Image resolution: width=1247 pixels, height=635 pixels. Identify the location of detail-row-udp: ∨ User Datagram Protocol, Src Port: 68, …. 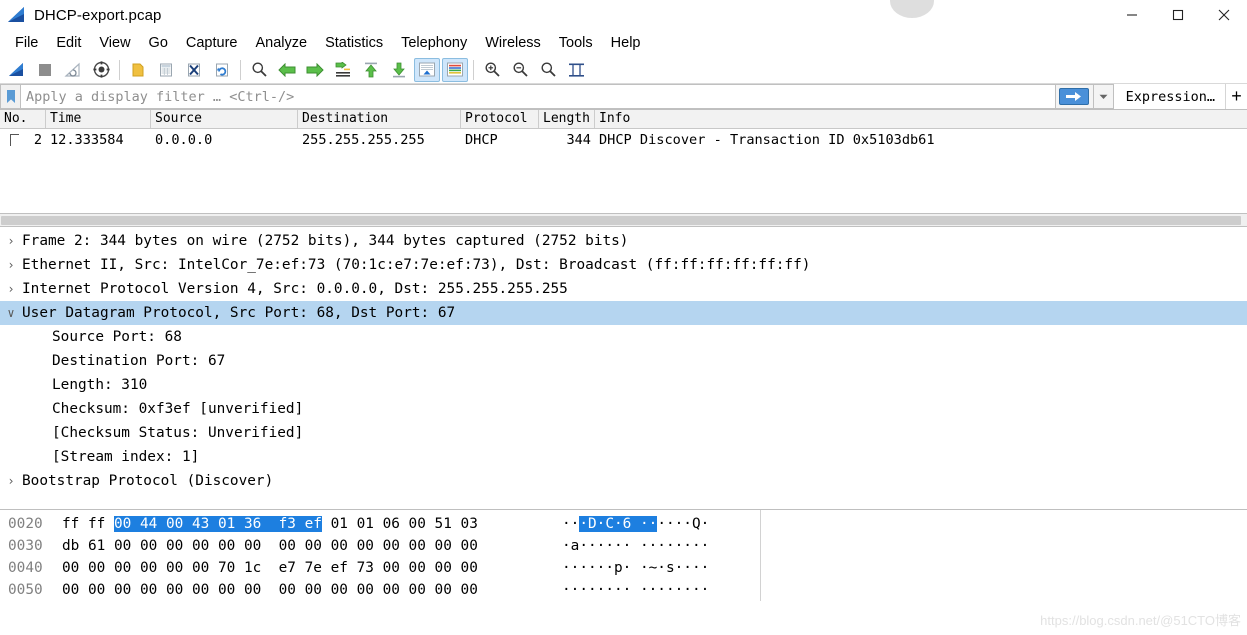
(623, 313).